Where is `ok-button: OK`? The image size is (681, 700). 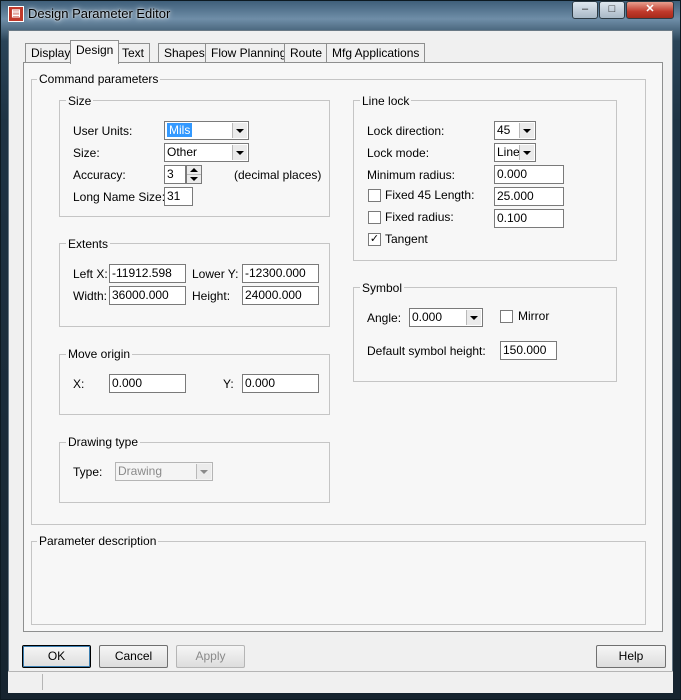 ok-button: OK is located at coordinates (56, 656).